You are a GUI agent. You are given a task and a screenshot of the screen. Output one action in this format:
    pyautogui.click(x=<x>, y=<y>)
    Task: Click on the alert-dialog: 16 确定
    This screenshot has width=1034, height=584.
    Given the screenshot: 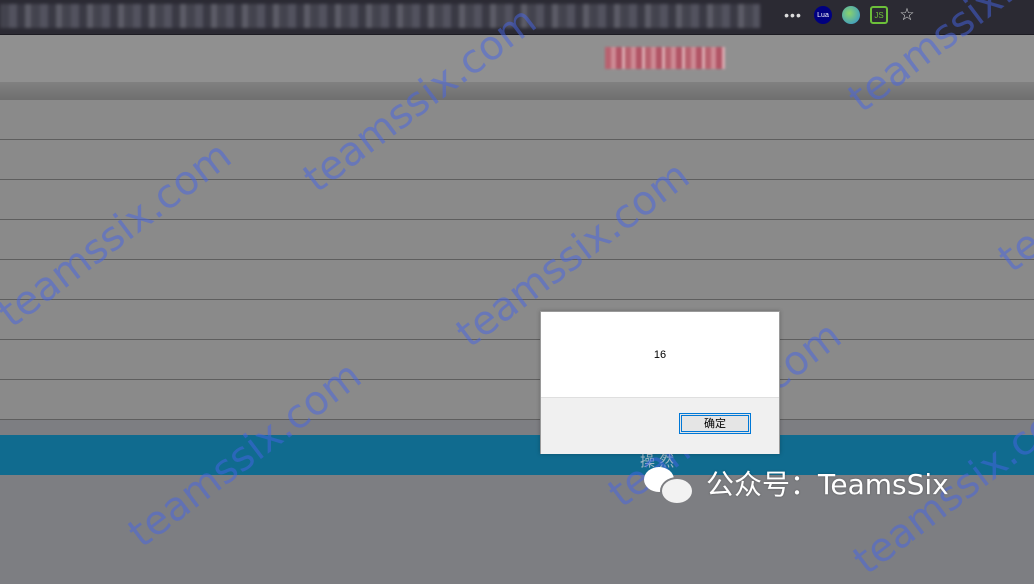 What is the action you would take?
    pyautogui.click(x=660, y=382)
    